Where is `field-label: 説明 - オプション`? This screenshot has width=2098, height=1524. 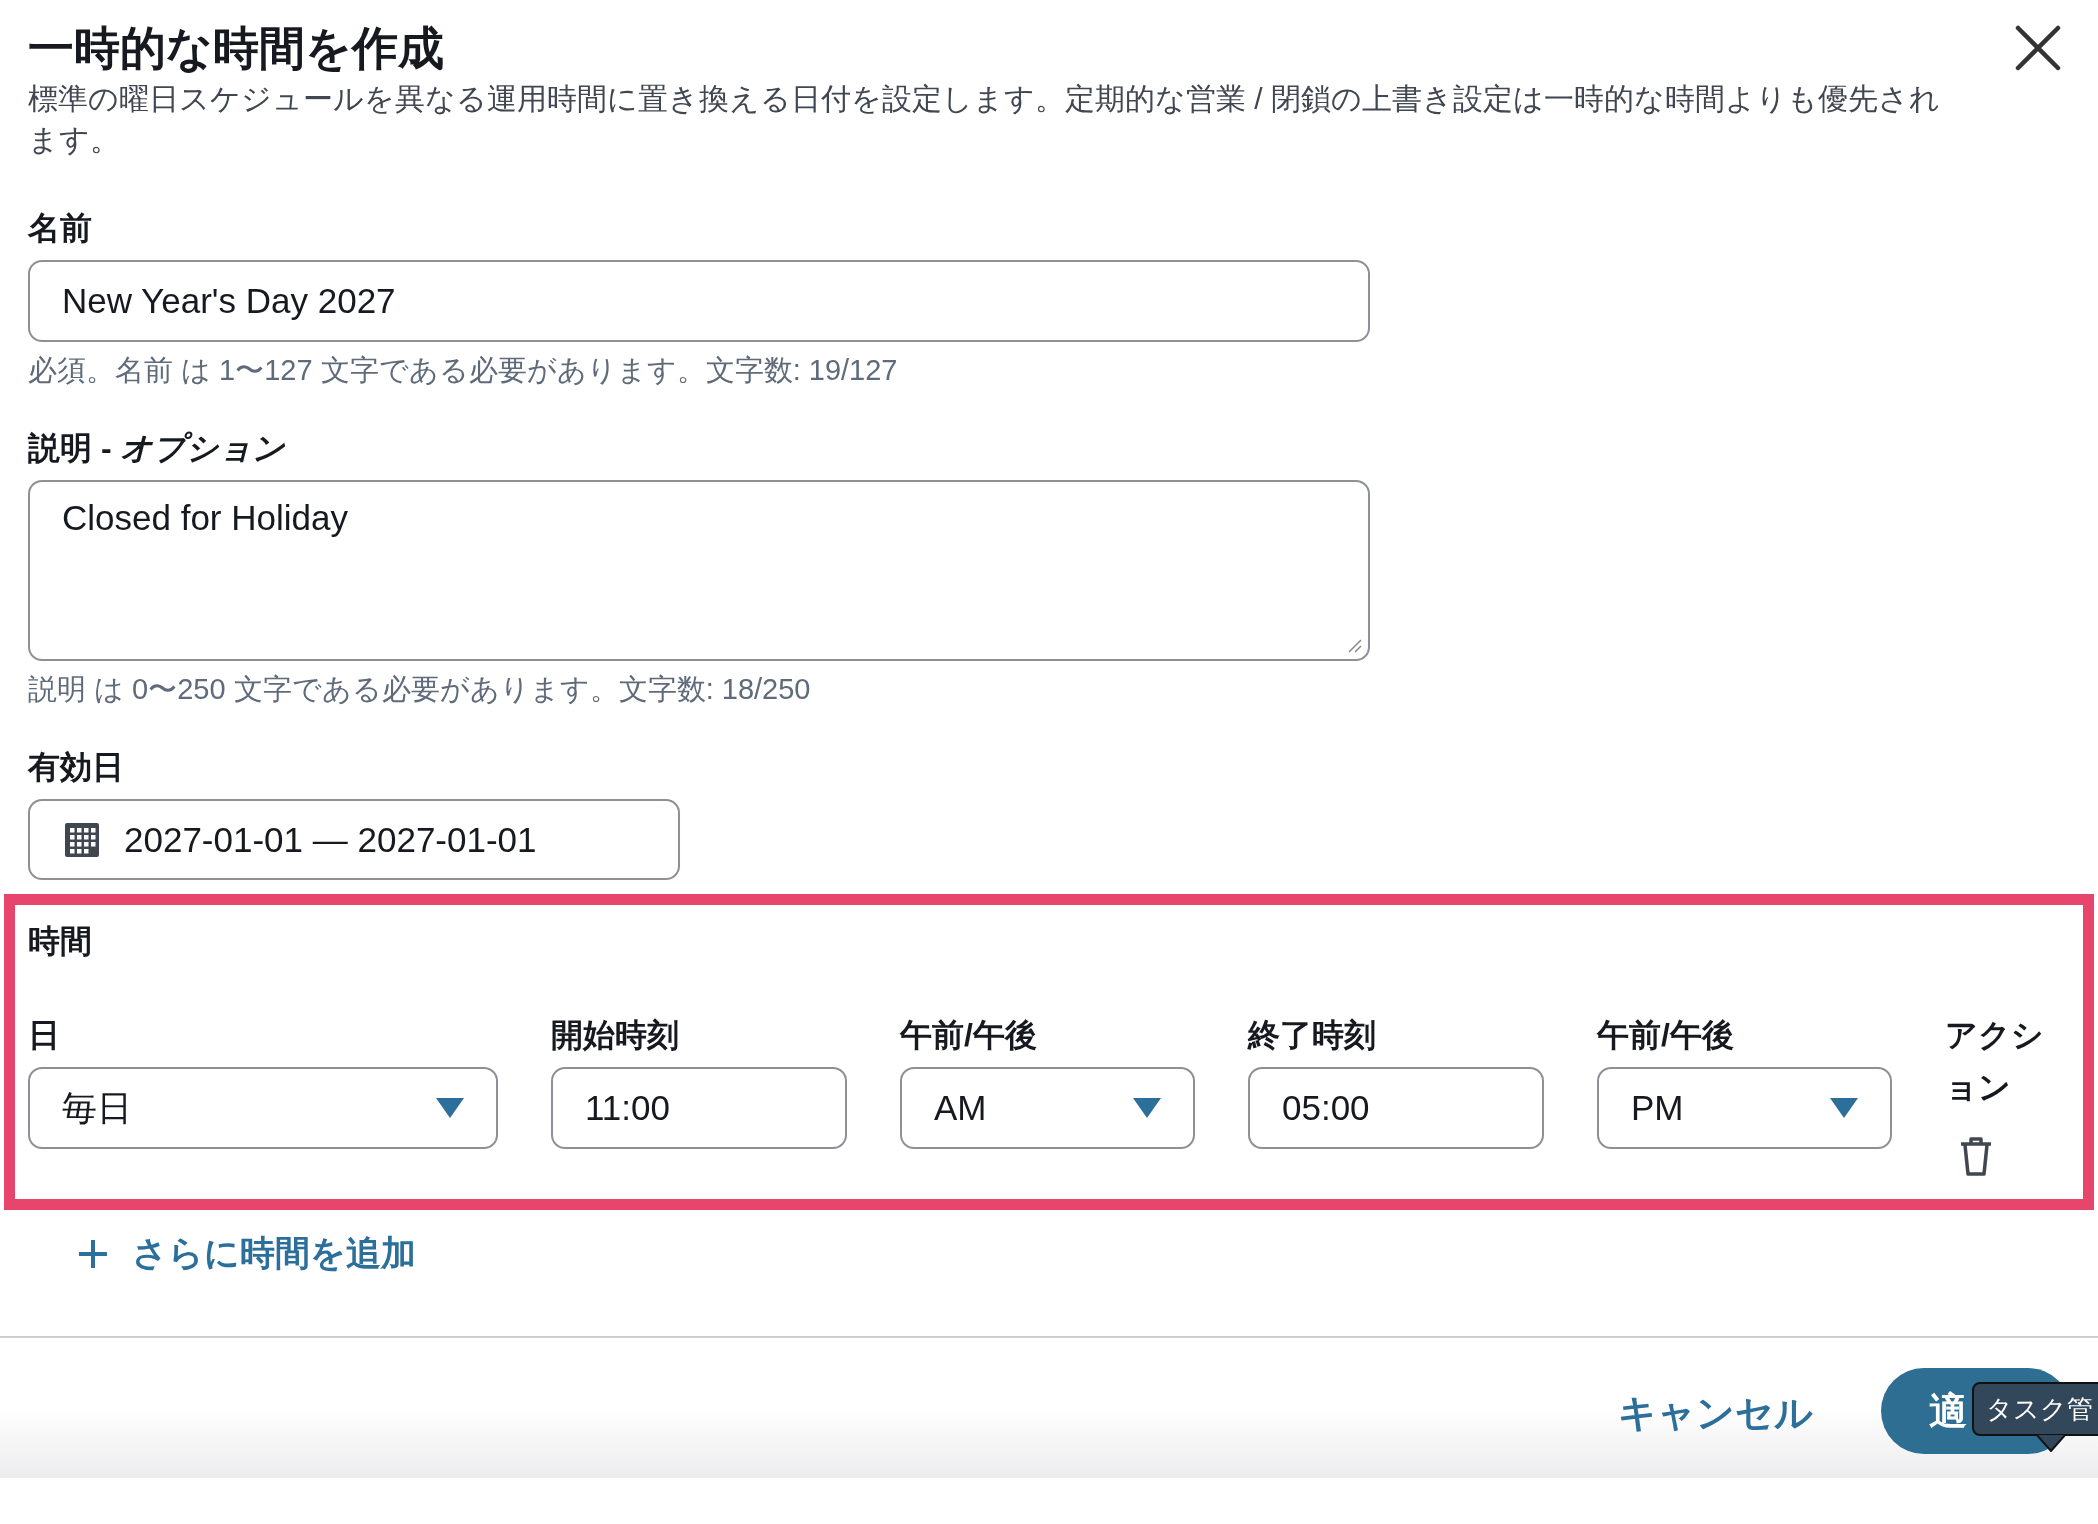 field-label: 説明 - オプション is located at coordinates (157, 448).